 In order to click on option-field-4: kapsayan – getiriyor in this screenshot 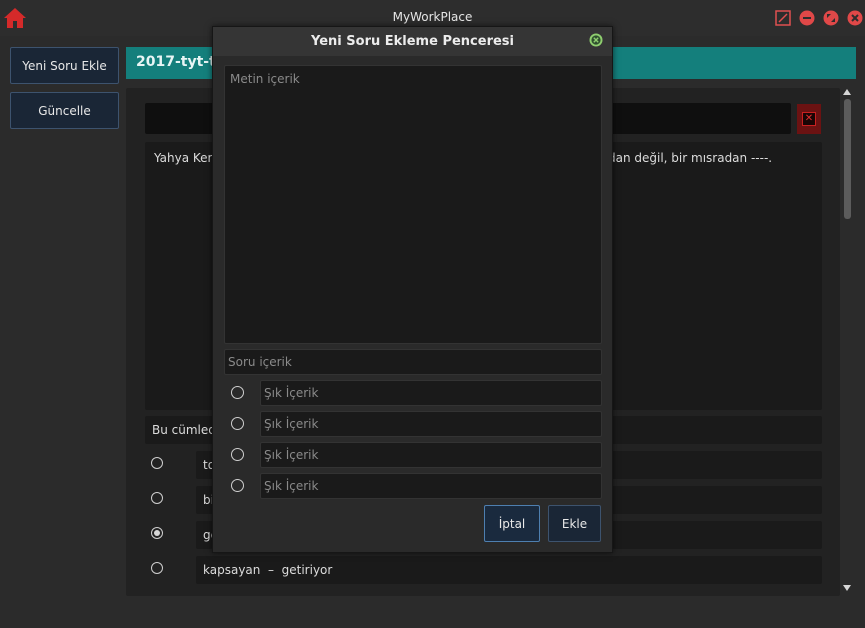, I will do `click(509, 570)`.